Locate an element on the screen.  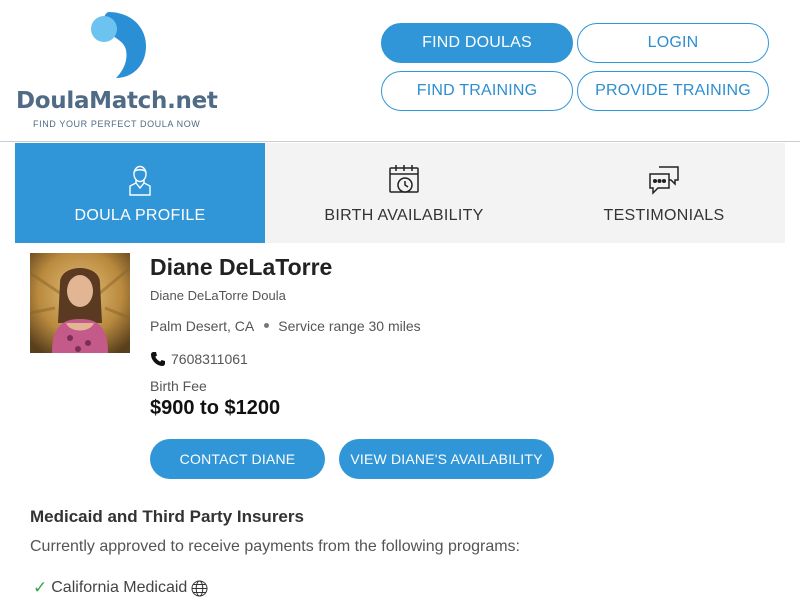
tab-birth-availability: BIRTH AVAILABILITY is located at coordinates (404, 193).